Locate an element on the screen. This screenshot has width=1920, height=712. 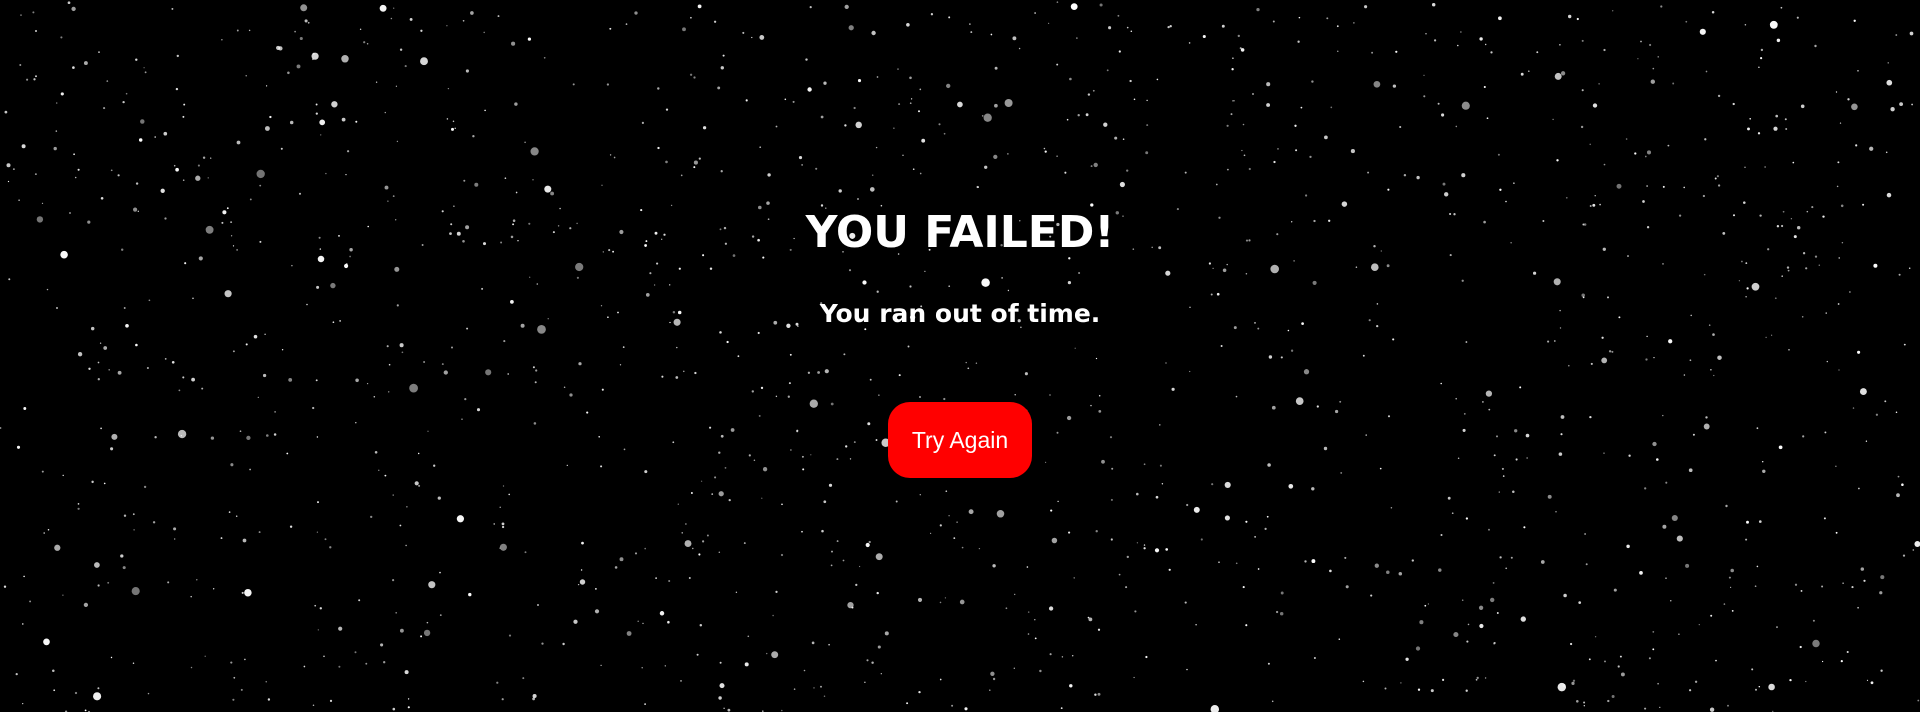
game-over-message: You ran out of time. is located at coordinates (960, 313).